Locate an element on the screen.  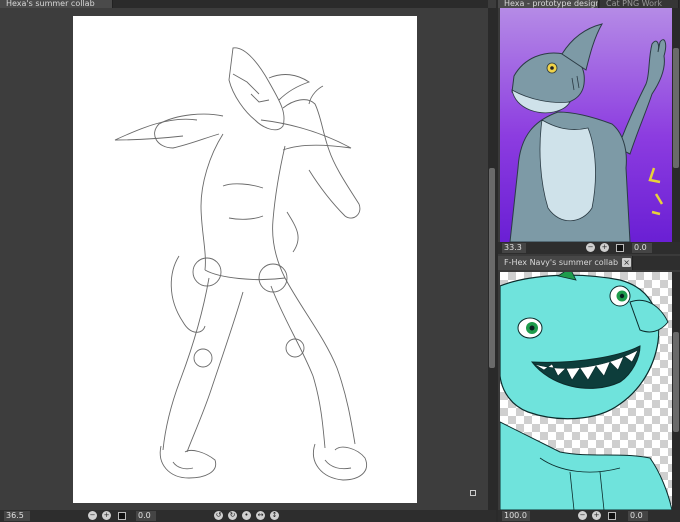
prototype-fit-button is located at coordinates (620, 248).